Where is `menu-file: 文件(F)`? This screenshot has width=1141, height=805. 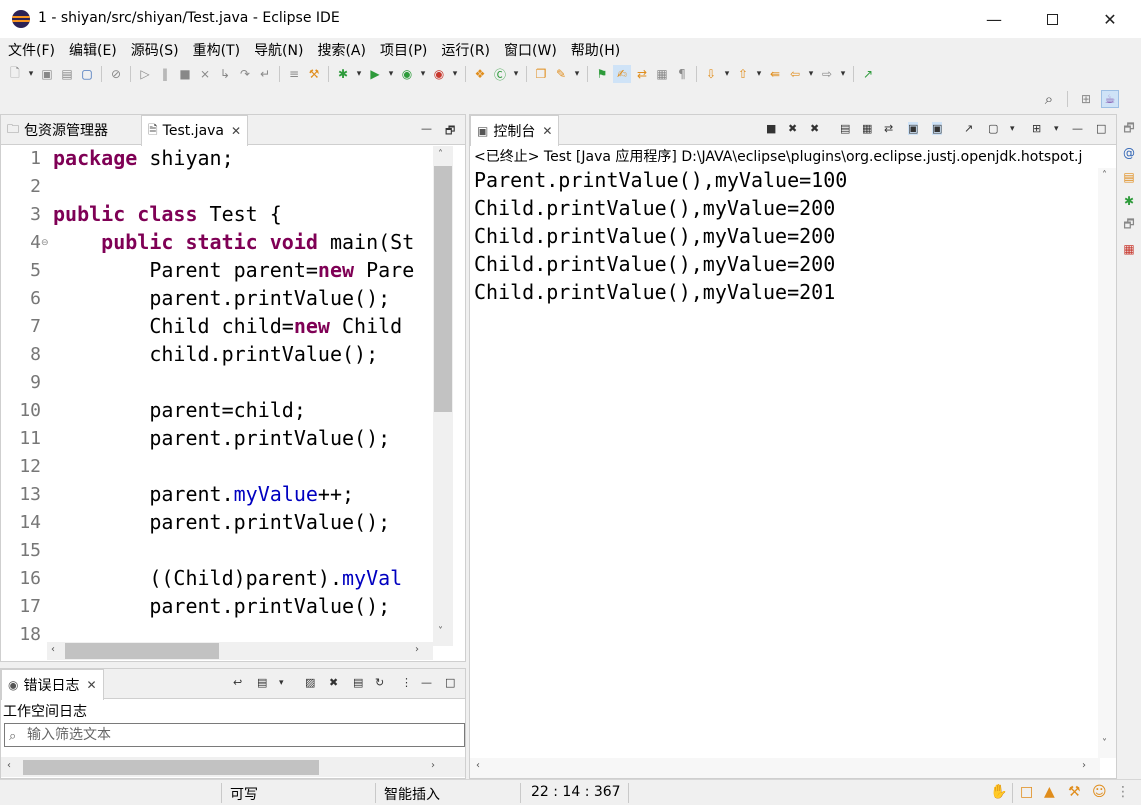
menu-file: 文件(F) is located at coordinates (31, 50).